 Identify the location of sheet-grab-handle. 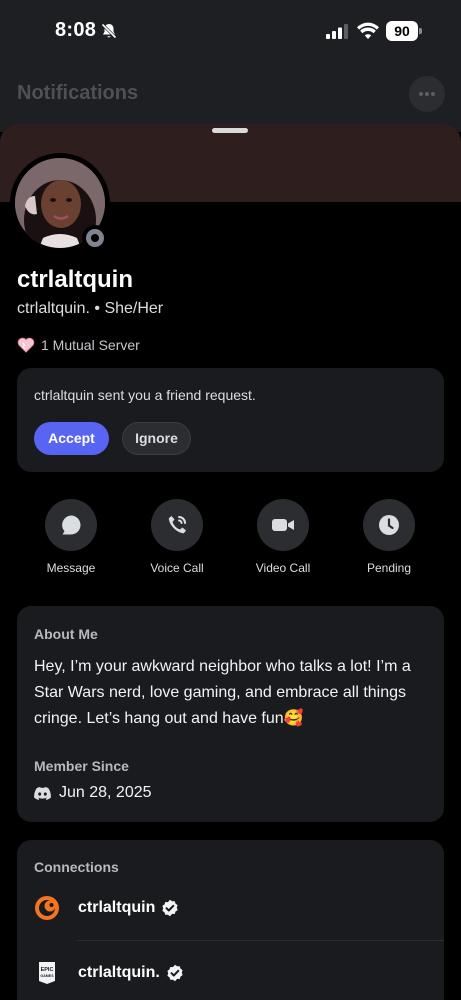
(230, 130).